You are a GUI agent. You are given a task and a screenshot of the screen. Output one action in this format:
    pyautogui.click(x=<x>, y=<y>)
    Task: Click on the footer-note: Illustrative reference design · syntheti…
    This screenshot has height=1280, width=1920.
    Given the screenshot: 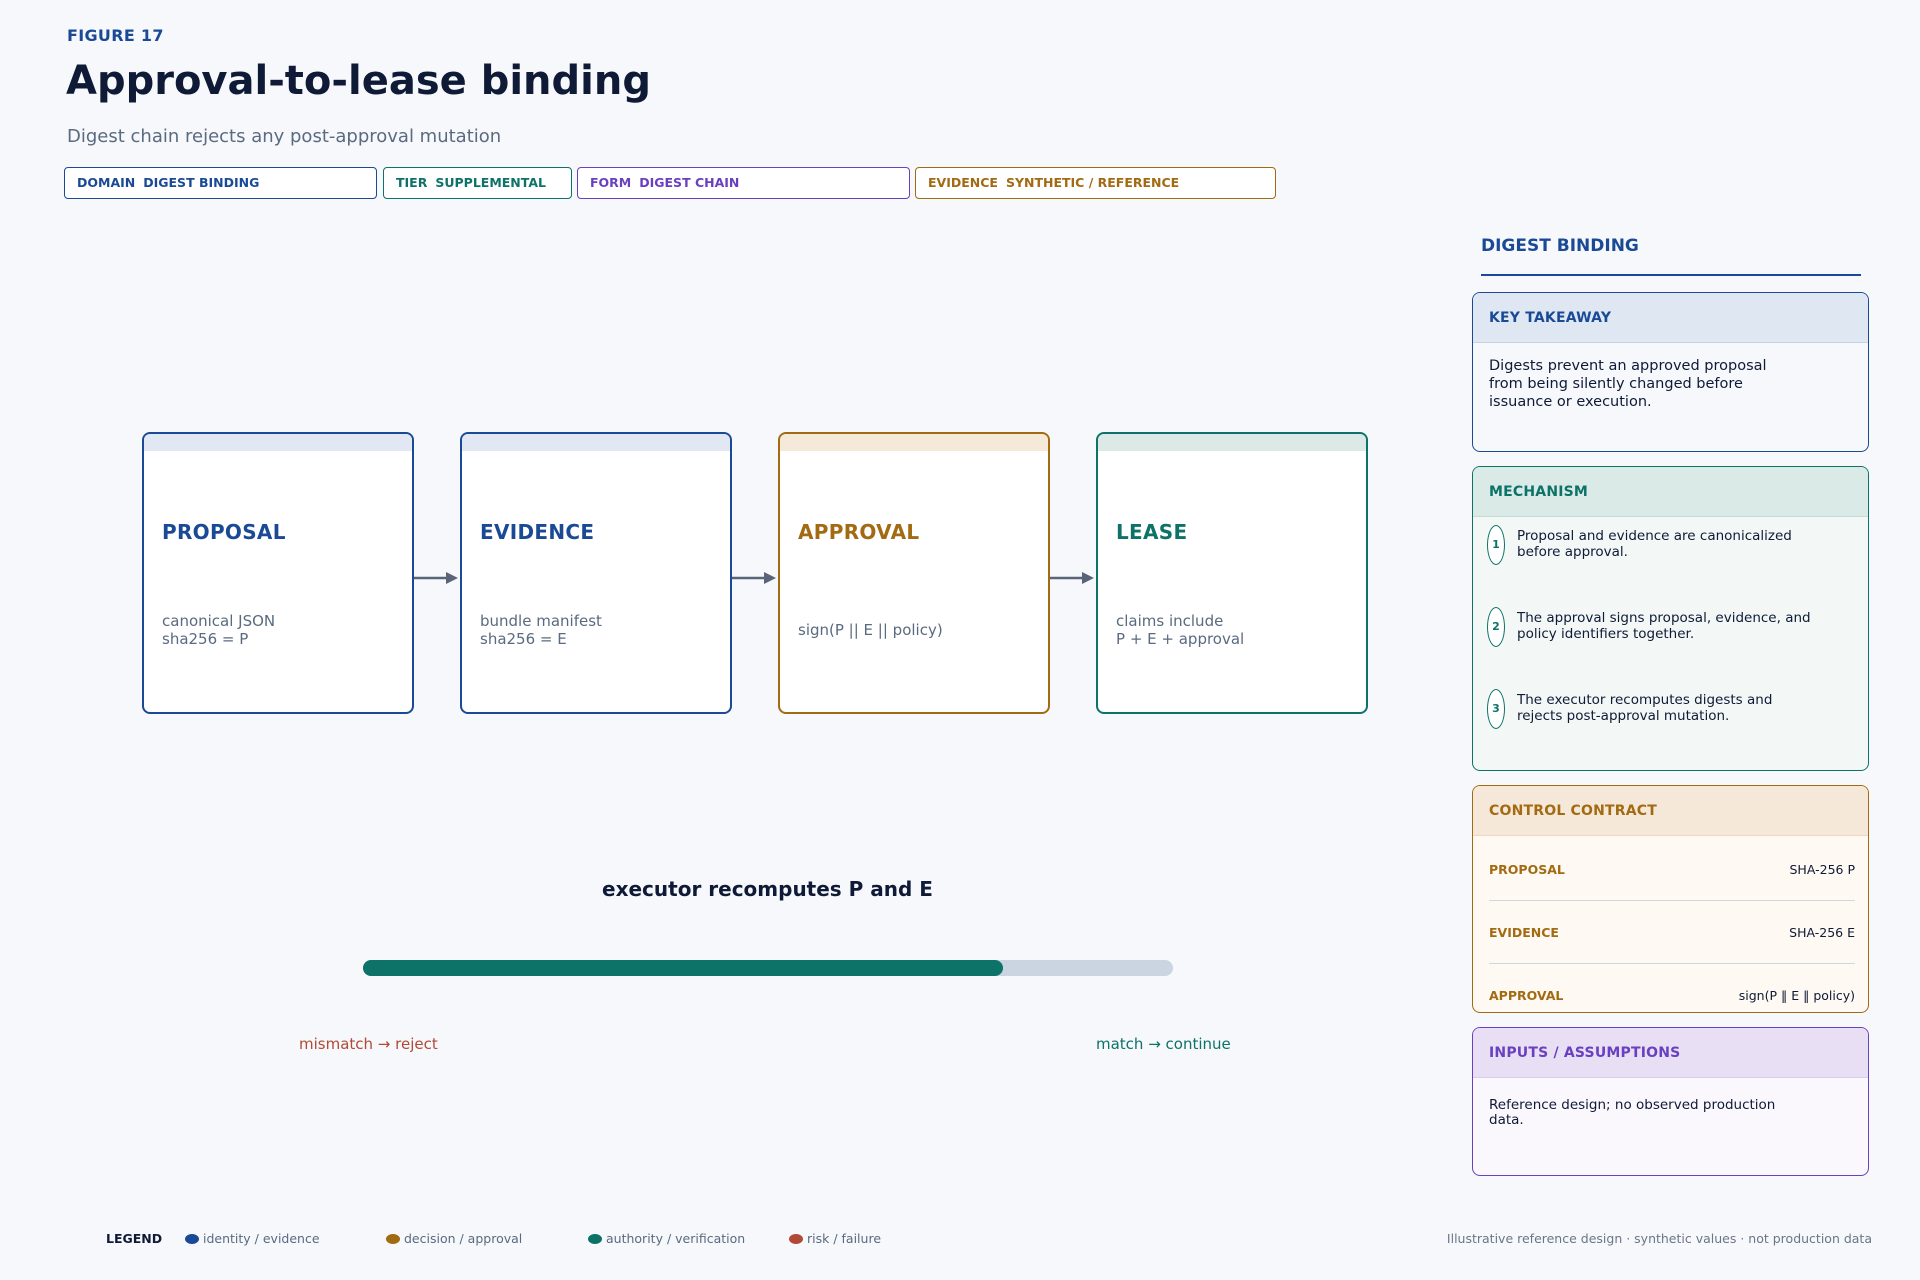 What is the action you would take?
    pyautogui.click(x=1659, y=1238)
    